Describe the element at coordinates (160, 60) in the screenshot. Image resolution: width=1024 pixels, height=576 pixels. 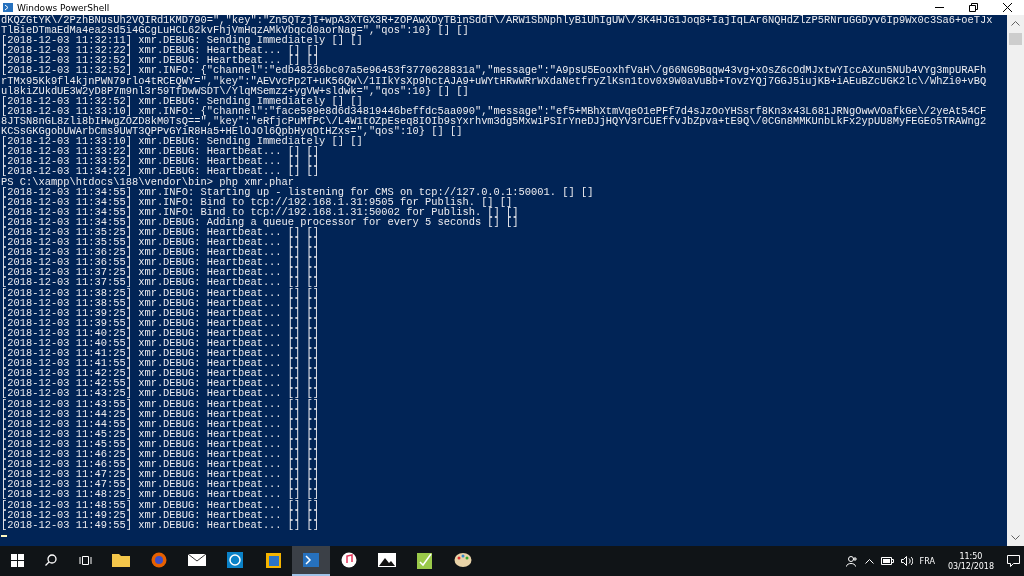
I see `console-line: [2018-12-03 11:32:52] xmr.DEBUG: Heartbeat... [] []` at that location.